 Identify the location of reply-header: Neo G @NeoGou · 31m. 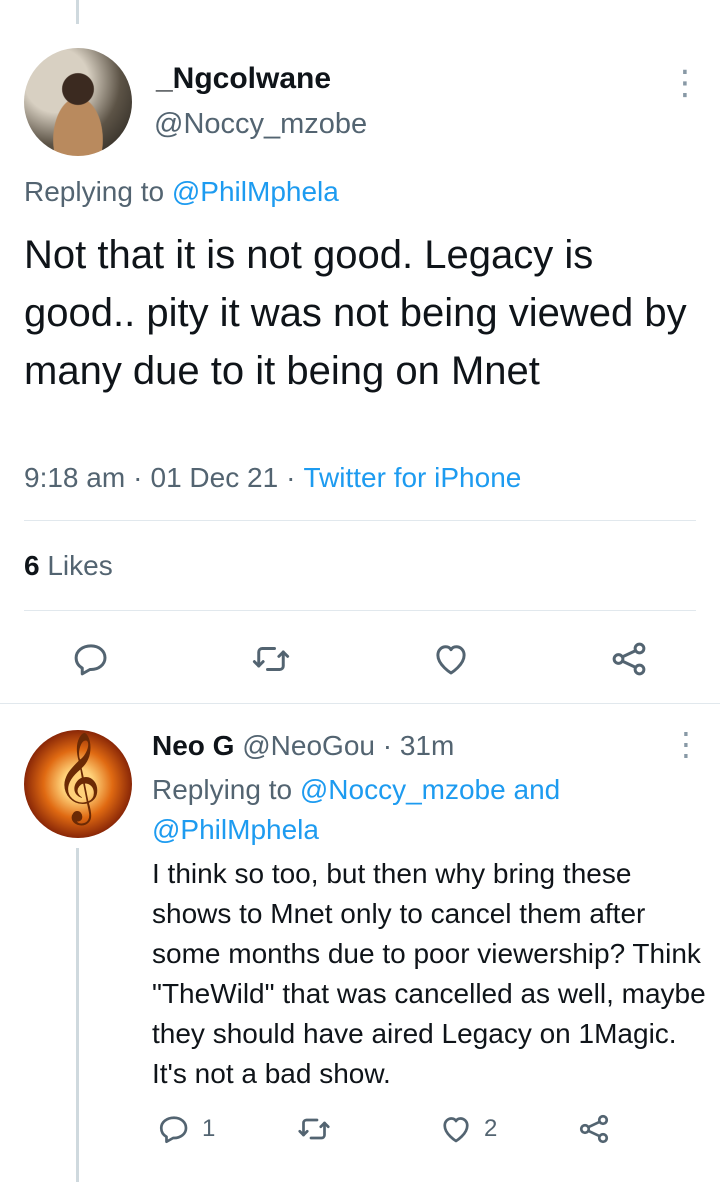
(303, 745).